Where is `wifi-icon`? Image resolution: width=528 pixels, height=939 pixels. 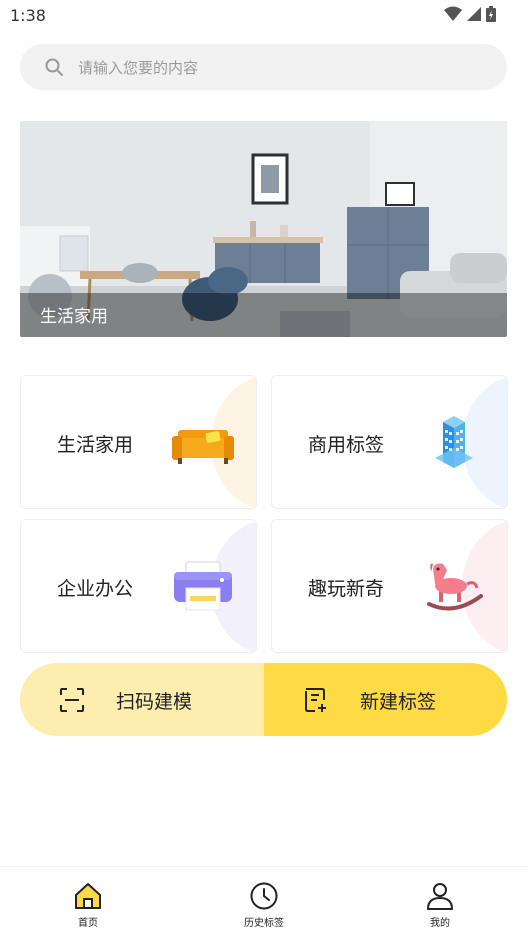
wifi-icon is located at coordinates (453, 13).